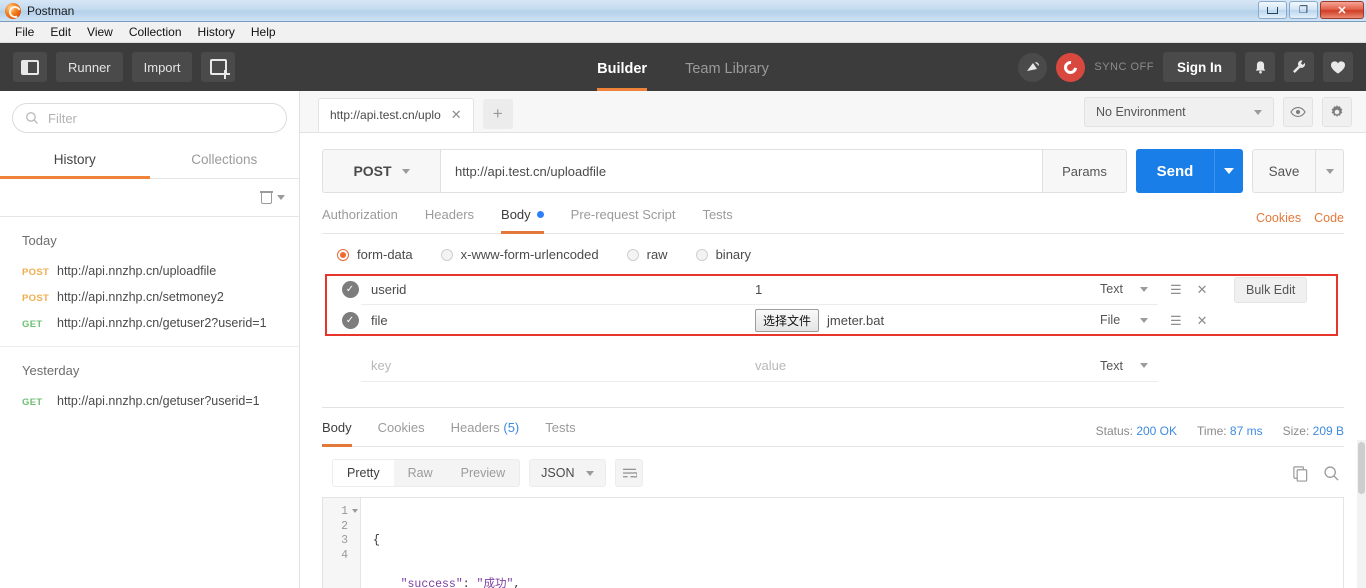 The width and height of the screenshot is (1366, 588). I want to click on sidebar-tab-collections: Collections, so click(225, 161).